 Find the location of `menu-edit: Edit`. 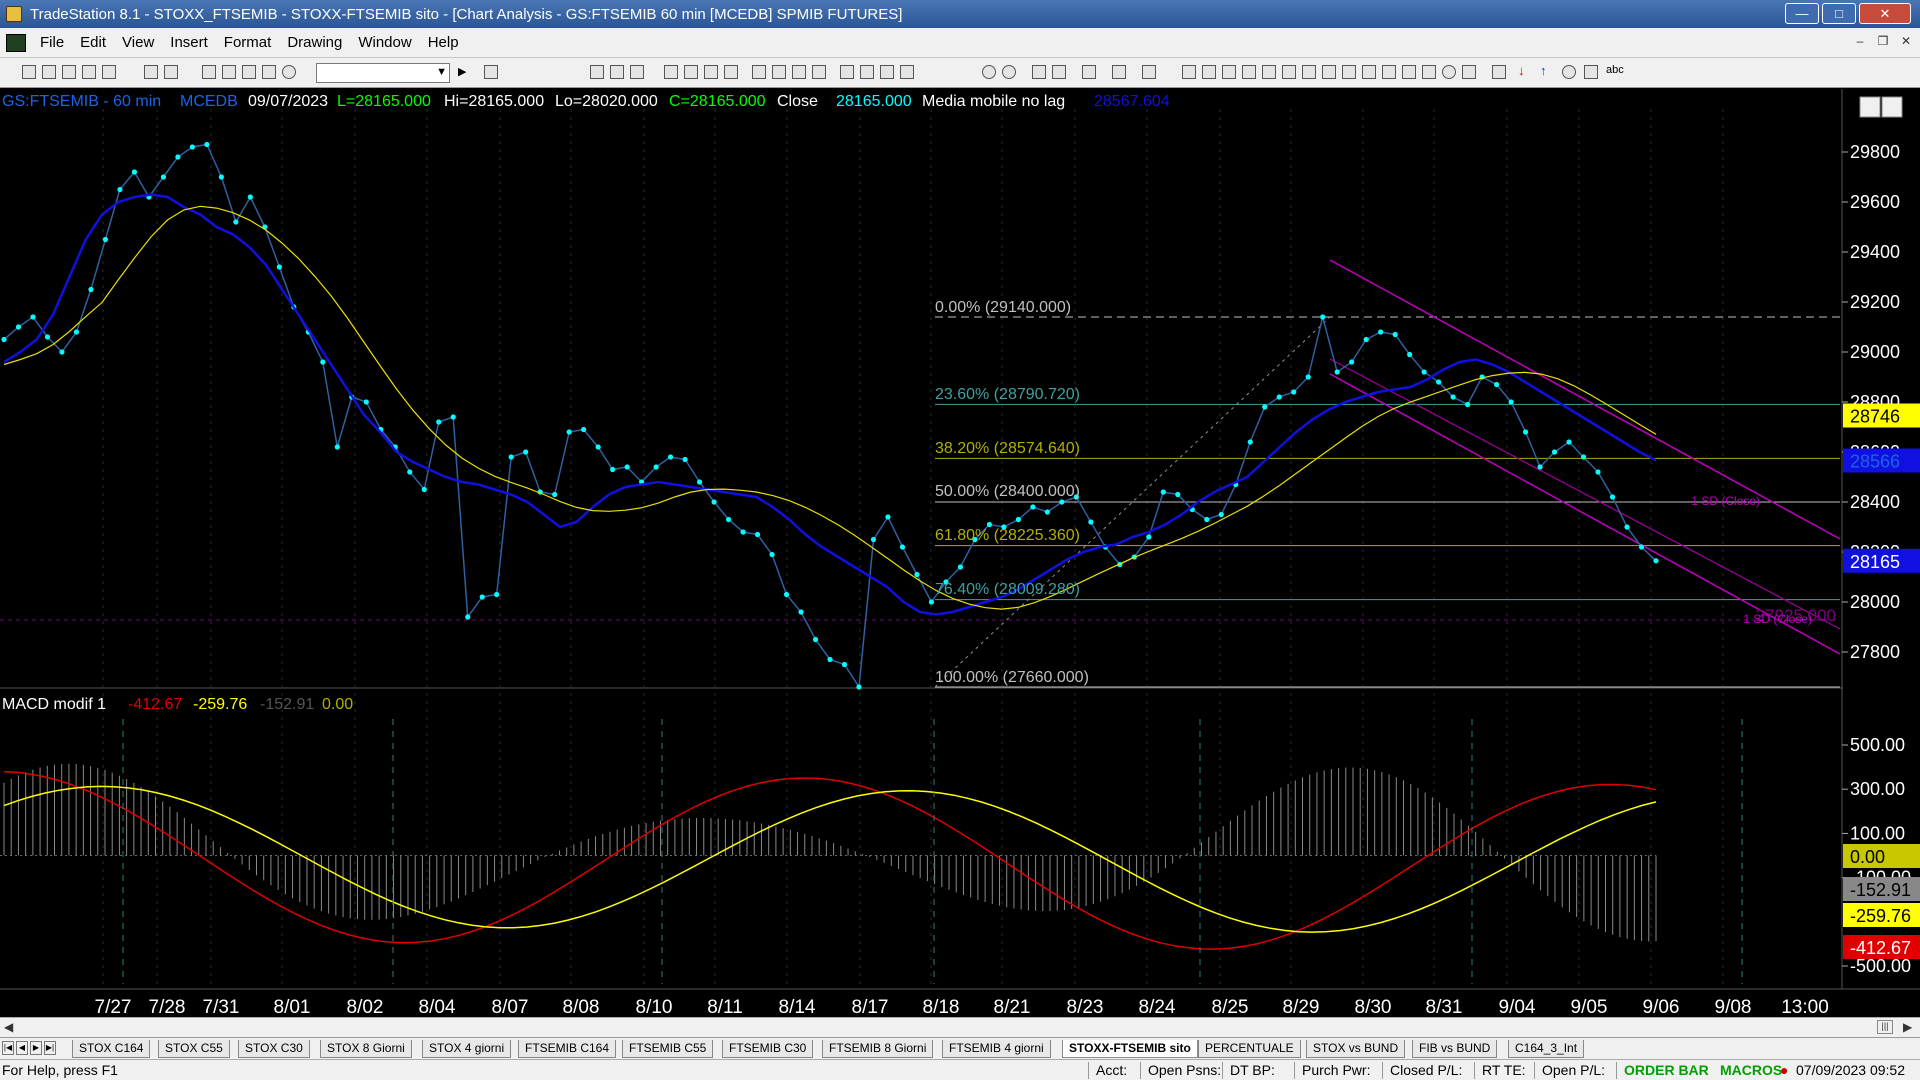

menu-edit: Edit is located at coordinates (93, 42).